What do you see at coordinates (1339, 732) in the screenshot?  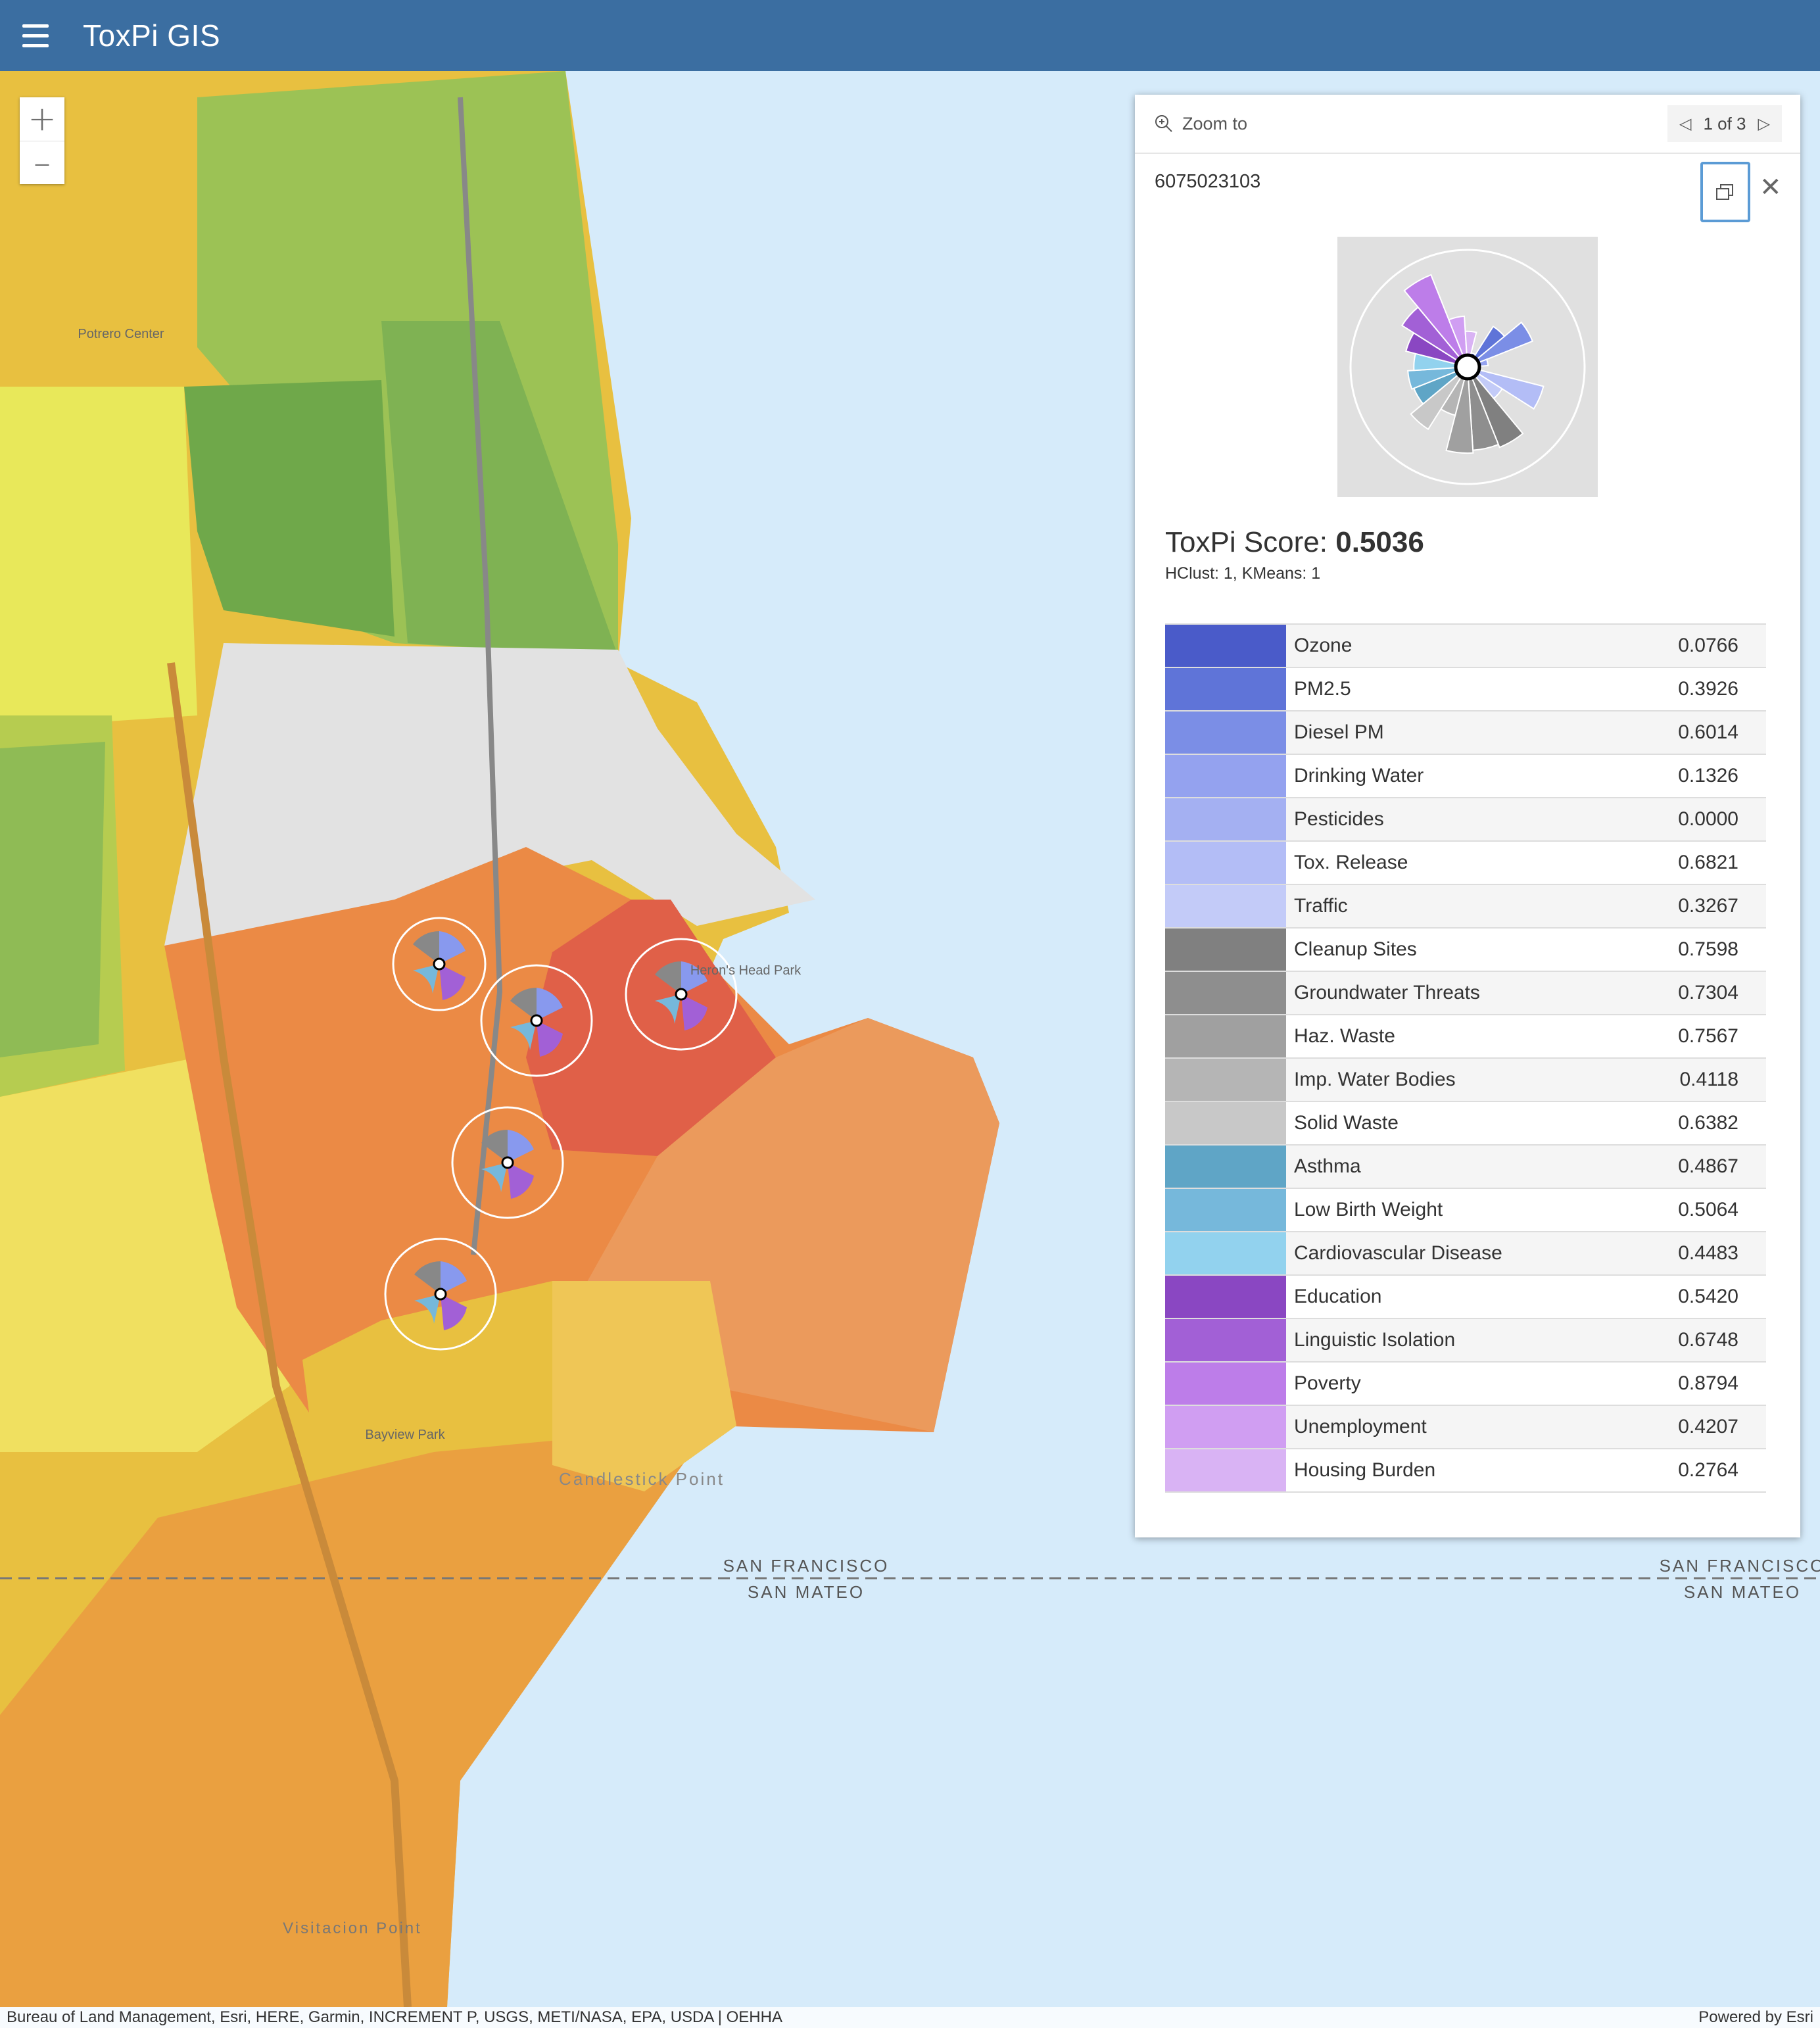 I see `slice-name: Diesel PM` at bounding box center [1339, 732].